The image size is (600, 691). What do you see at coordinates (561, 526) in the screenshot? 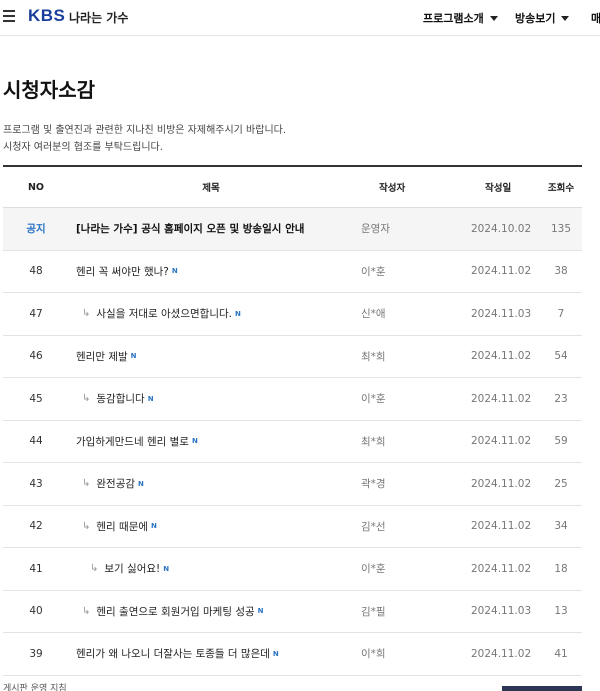
I see `row-views: 34` at bounding box center [561, 526].